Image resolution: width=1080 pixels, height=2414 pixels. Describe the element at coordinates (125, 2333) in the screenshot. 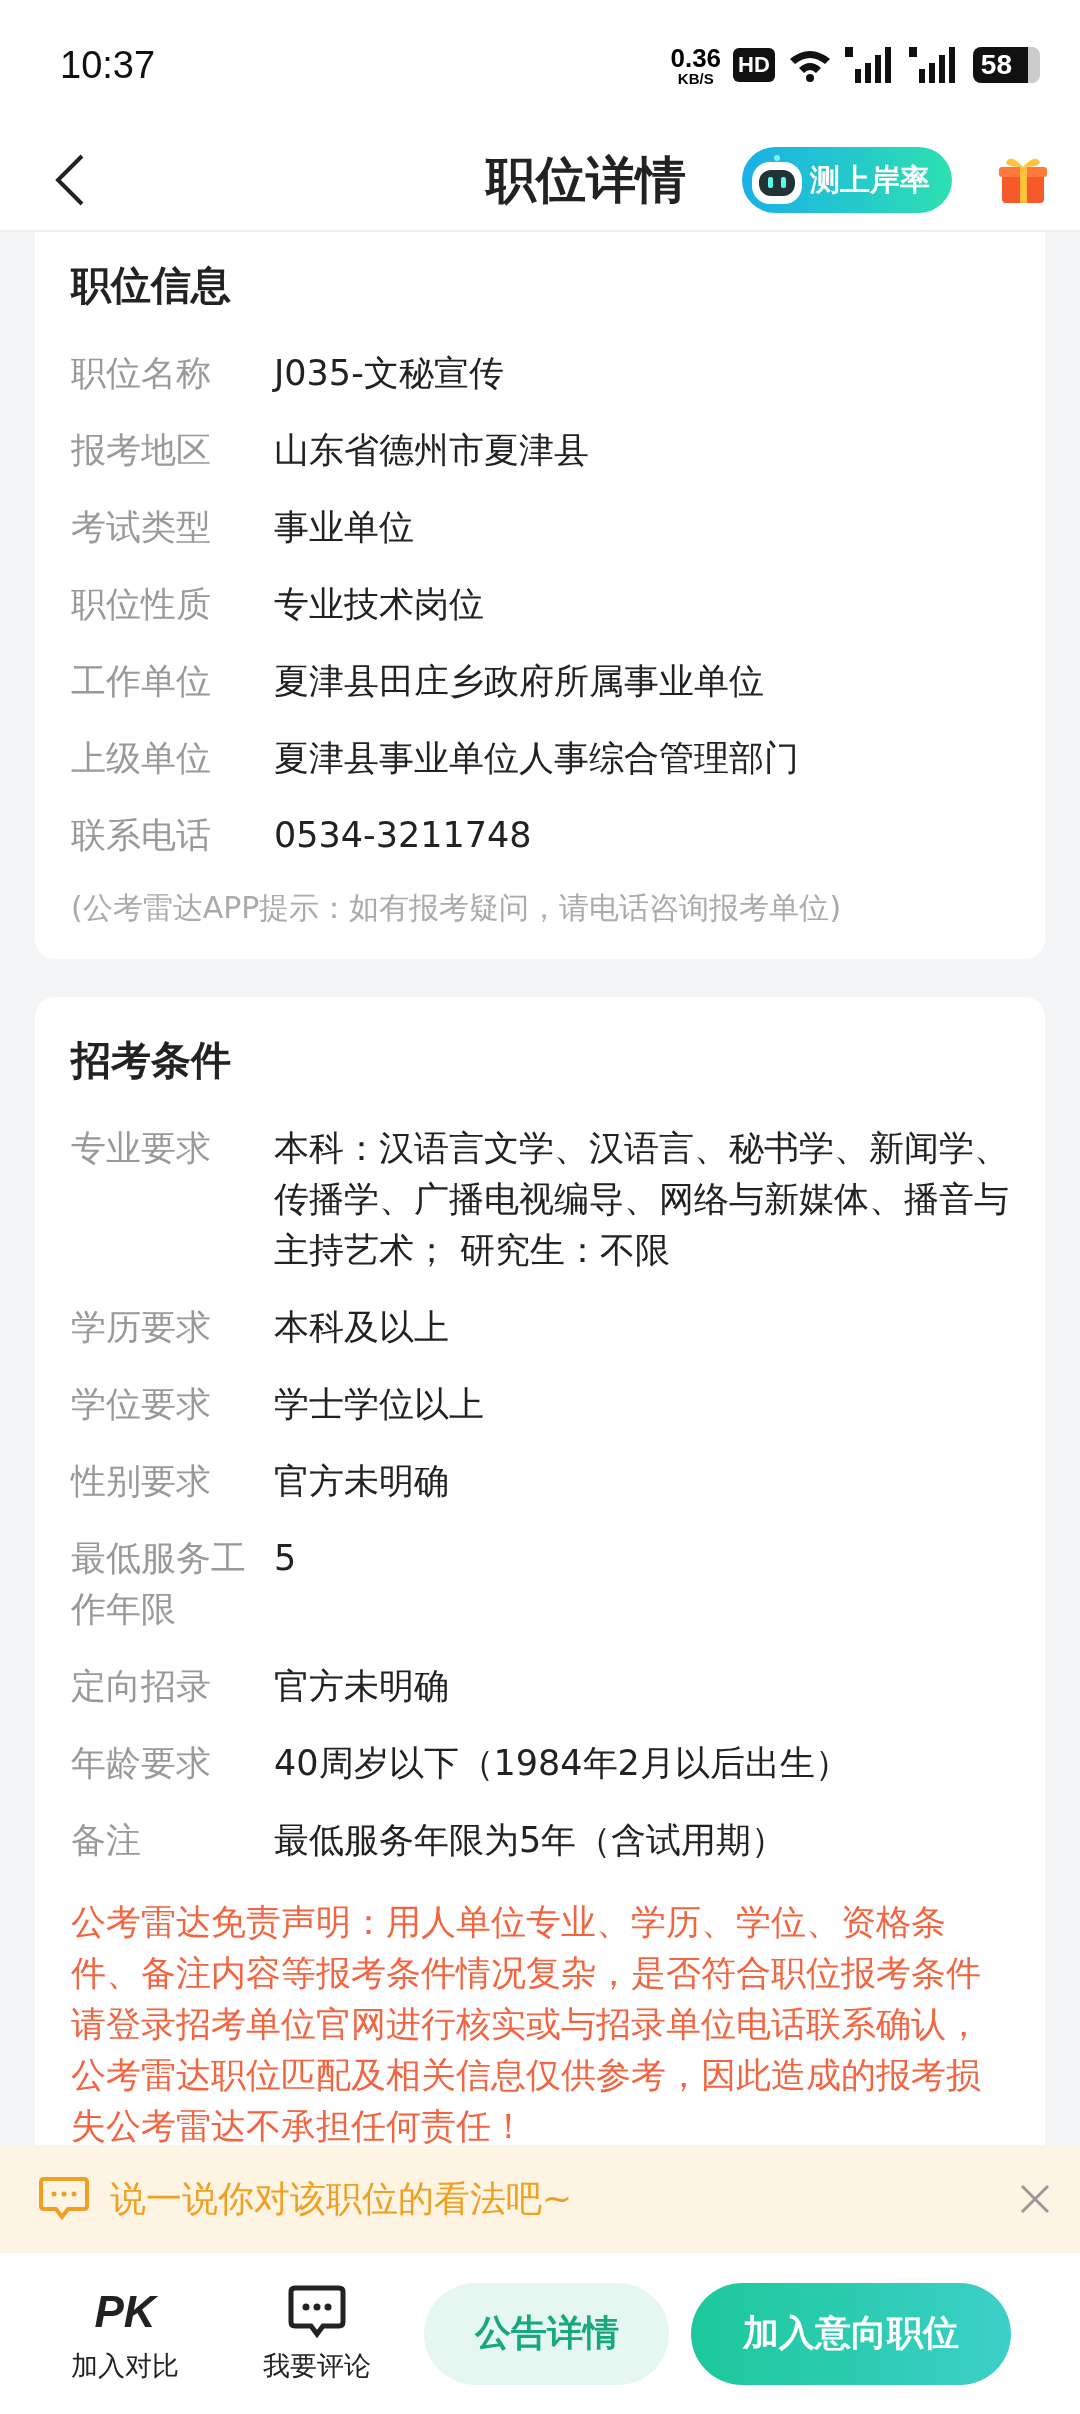

I see `compare-button: PK 加入对比` at that location.